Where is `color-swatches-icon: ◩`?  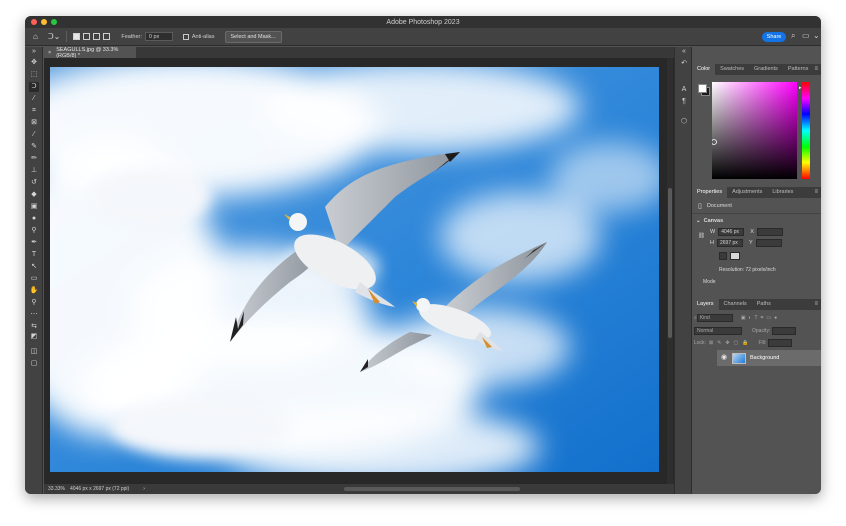
color-swatches-icon: ◩ is located at coordinates (34, 337).